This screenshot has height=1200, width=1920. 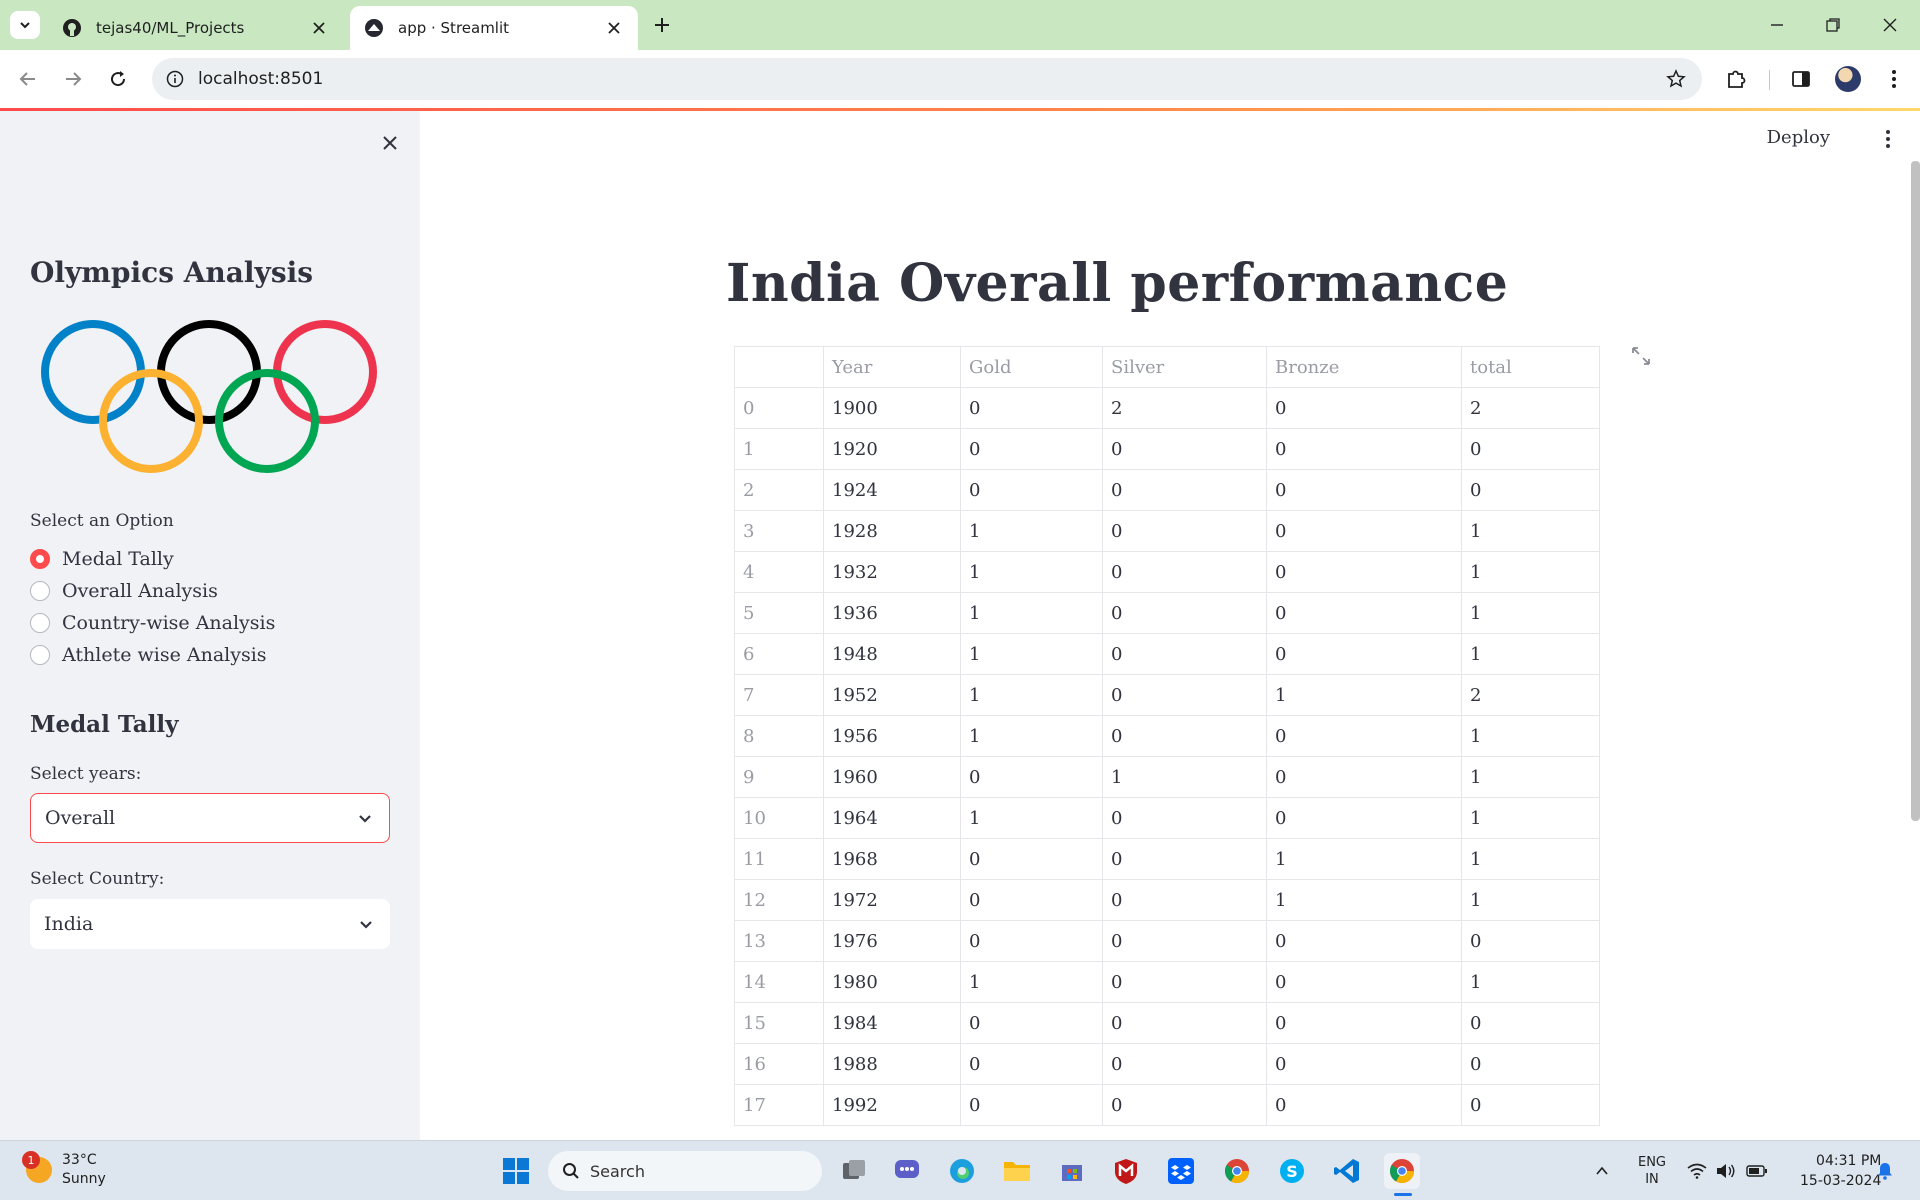 I want to click on table-cell: 1936, so click(x=892, y=613).